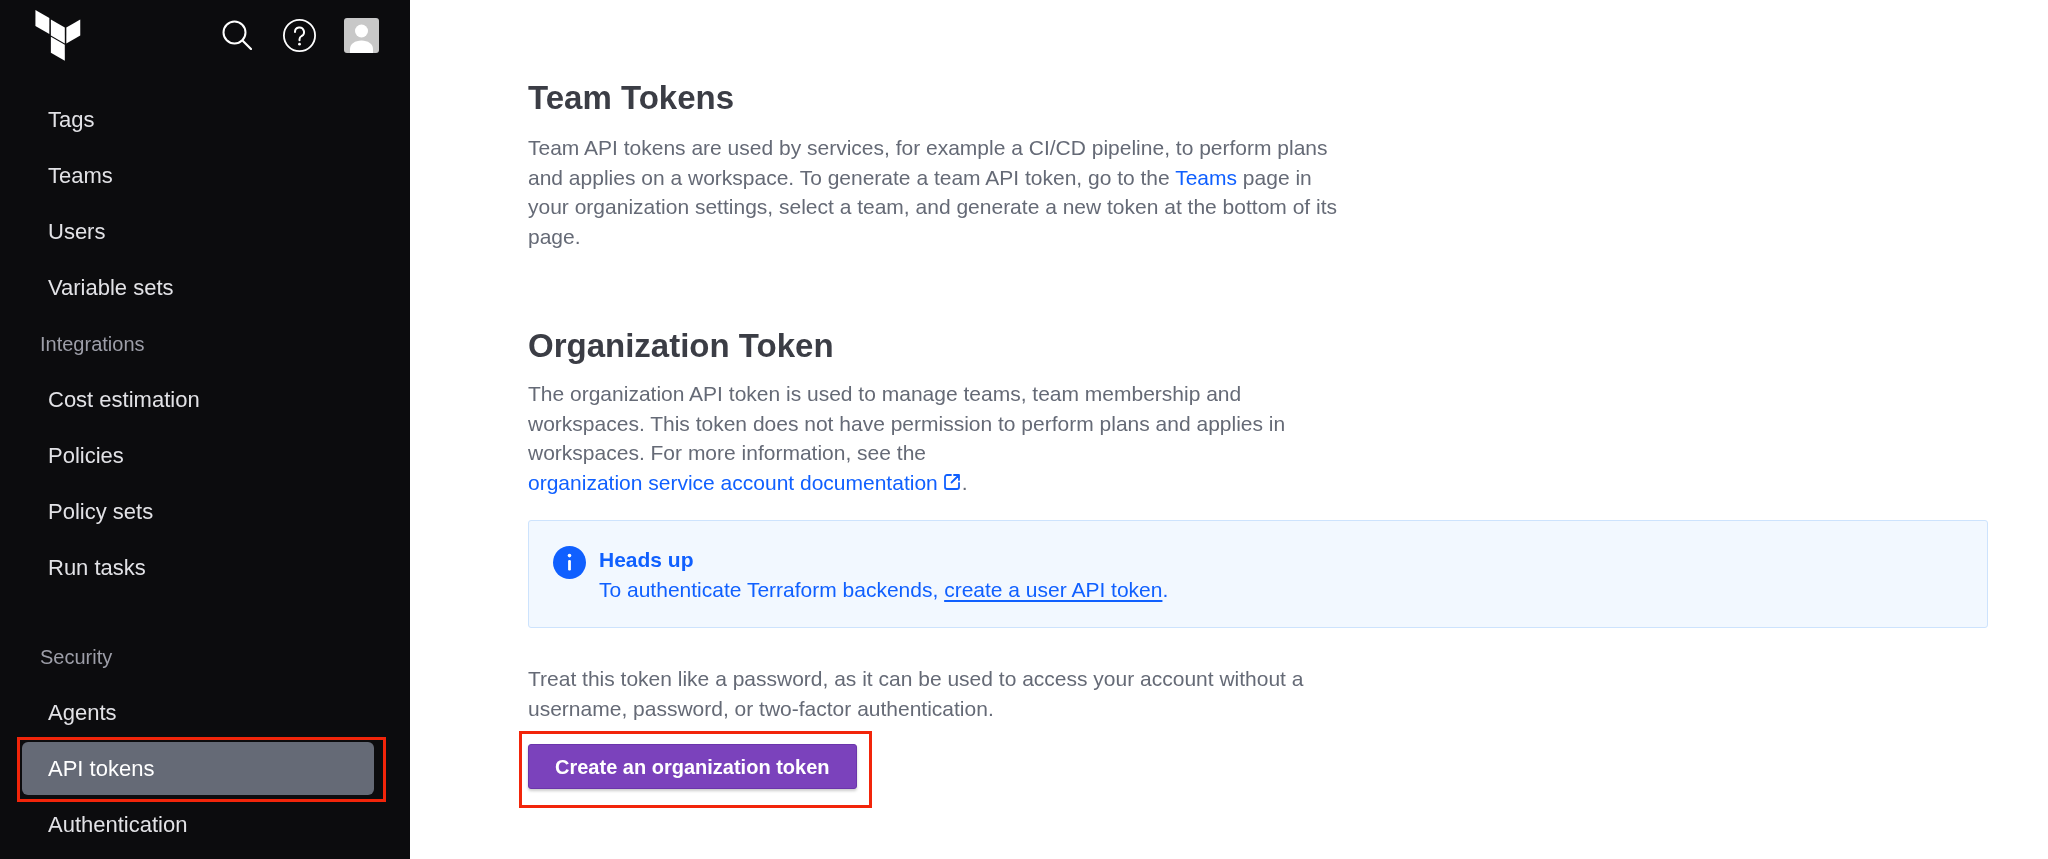 Image resolution: width=2048 pixels, height=859 pixels. What do you see at coordinates (916, 694) in the screenshot?
I see `note-text: Treat this token like a password, as it can be used to access your account without a username, password, or two-factor authentication.` at bounding box center [916, 694].